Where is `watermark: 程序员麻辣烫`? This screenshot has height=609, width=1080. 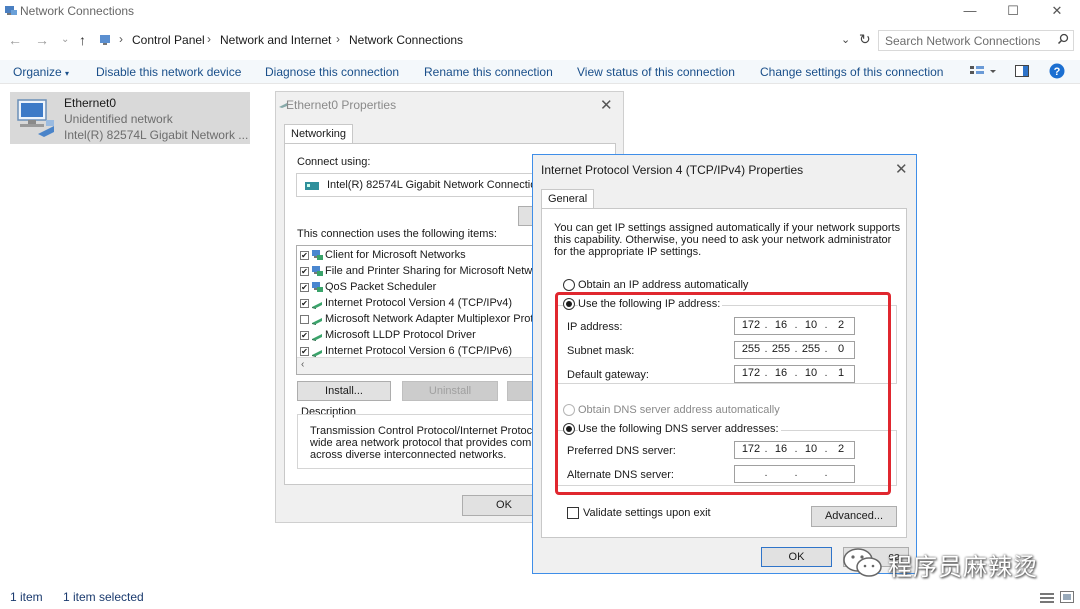
watermark: 程序员麻辣烫 is located at coordinates (946, 563).